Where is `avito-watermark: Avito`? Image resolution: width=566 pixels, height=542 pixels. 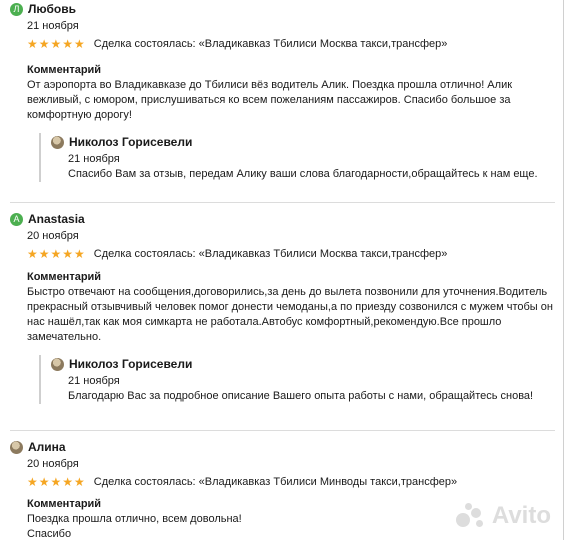 avito-watermark: Avito is located at coordinates (503, 516).